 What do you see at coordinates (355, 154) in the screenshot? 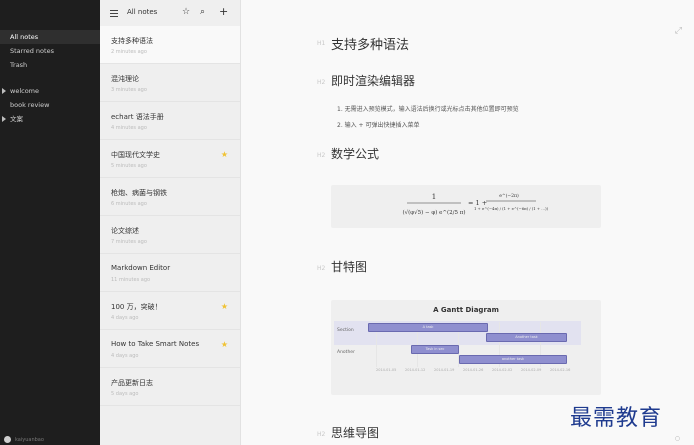
I see `heading-math: 数学公式` at bounding box center [355, 154].